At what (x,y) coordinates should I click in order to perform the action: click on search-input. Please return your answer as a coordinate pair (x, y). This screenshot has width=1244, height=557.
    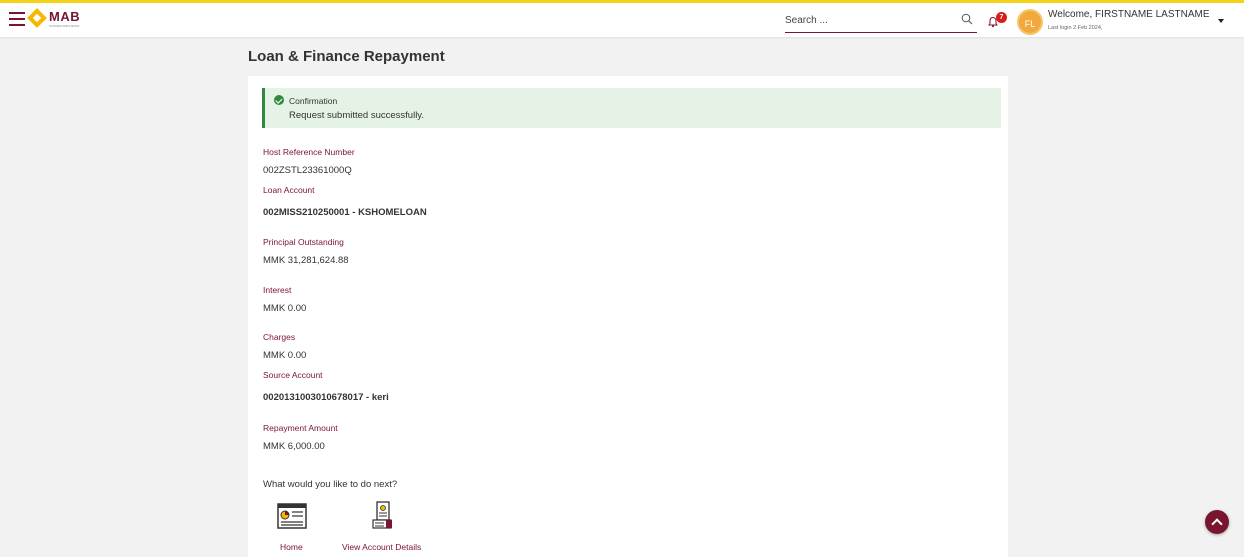
    Looking at the image, I should click on (867, 20).